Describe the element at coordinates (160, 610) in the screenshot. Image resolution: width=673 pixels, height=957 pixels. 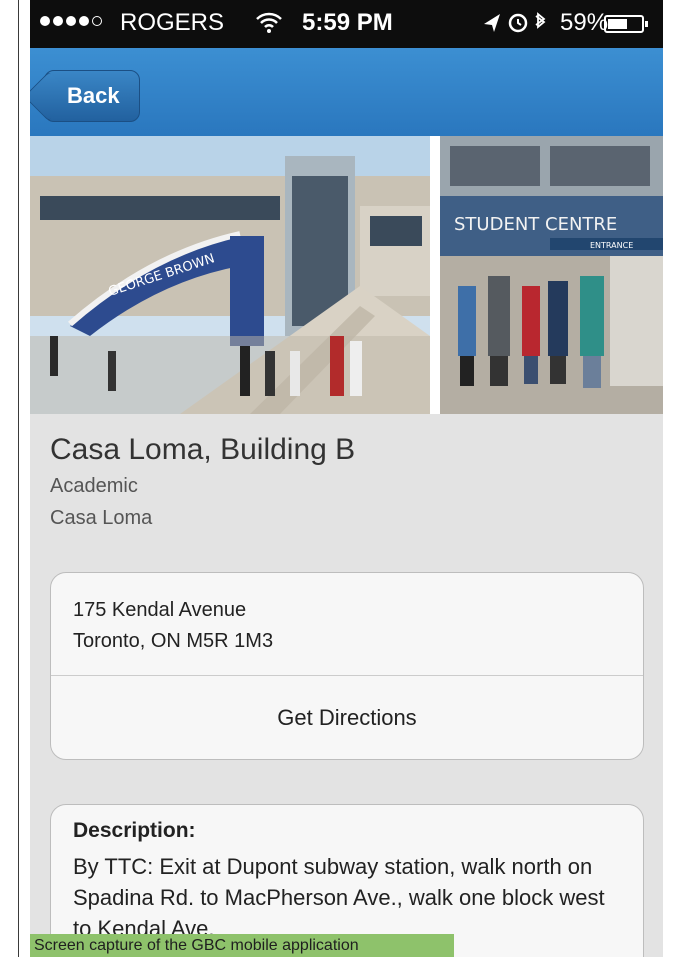
I see `address-line-1: 175 Kendal Avenue` at that location.